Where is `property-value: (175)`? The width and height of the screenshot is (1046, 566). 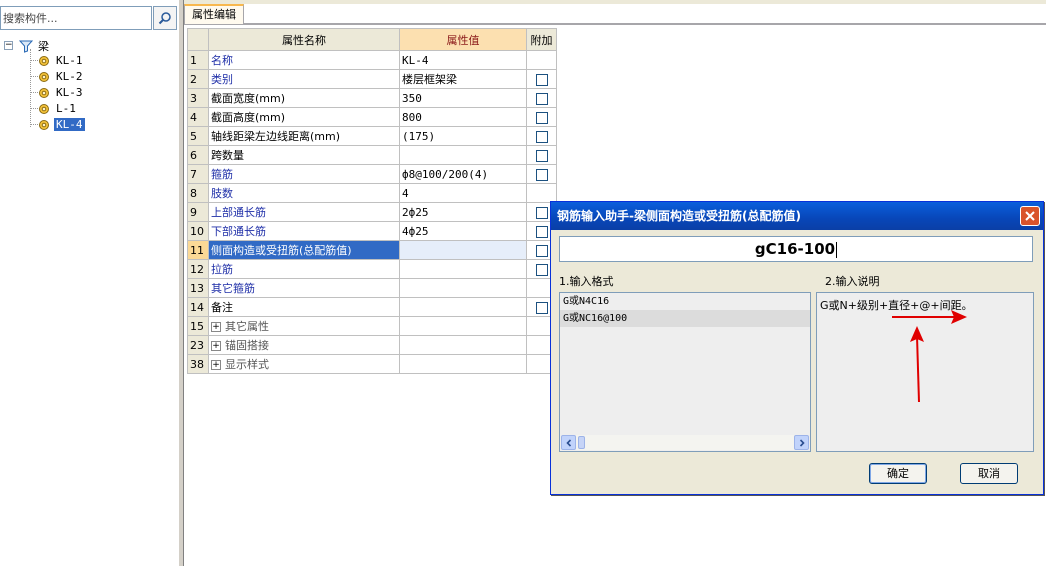
property-value: (175) is located at coordinates (463, 136).